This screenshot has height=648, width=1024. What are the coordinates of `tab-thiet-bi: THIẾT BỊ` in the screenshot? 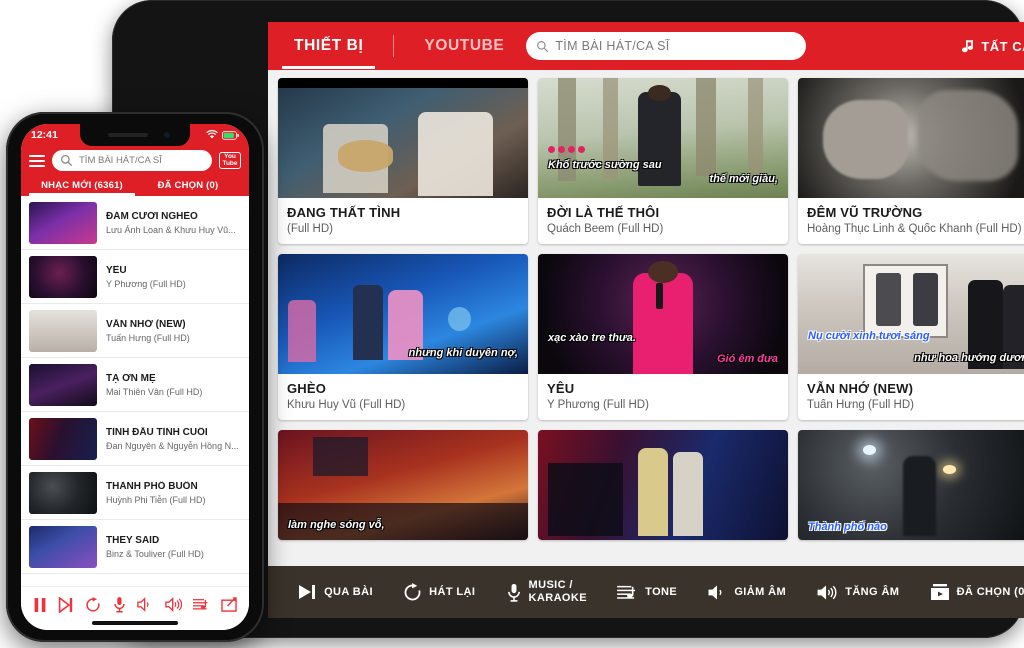 It's located at (328, 46).